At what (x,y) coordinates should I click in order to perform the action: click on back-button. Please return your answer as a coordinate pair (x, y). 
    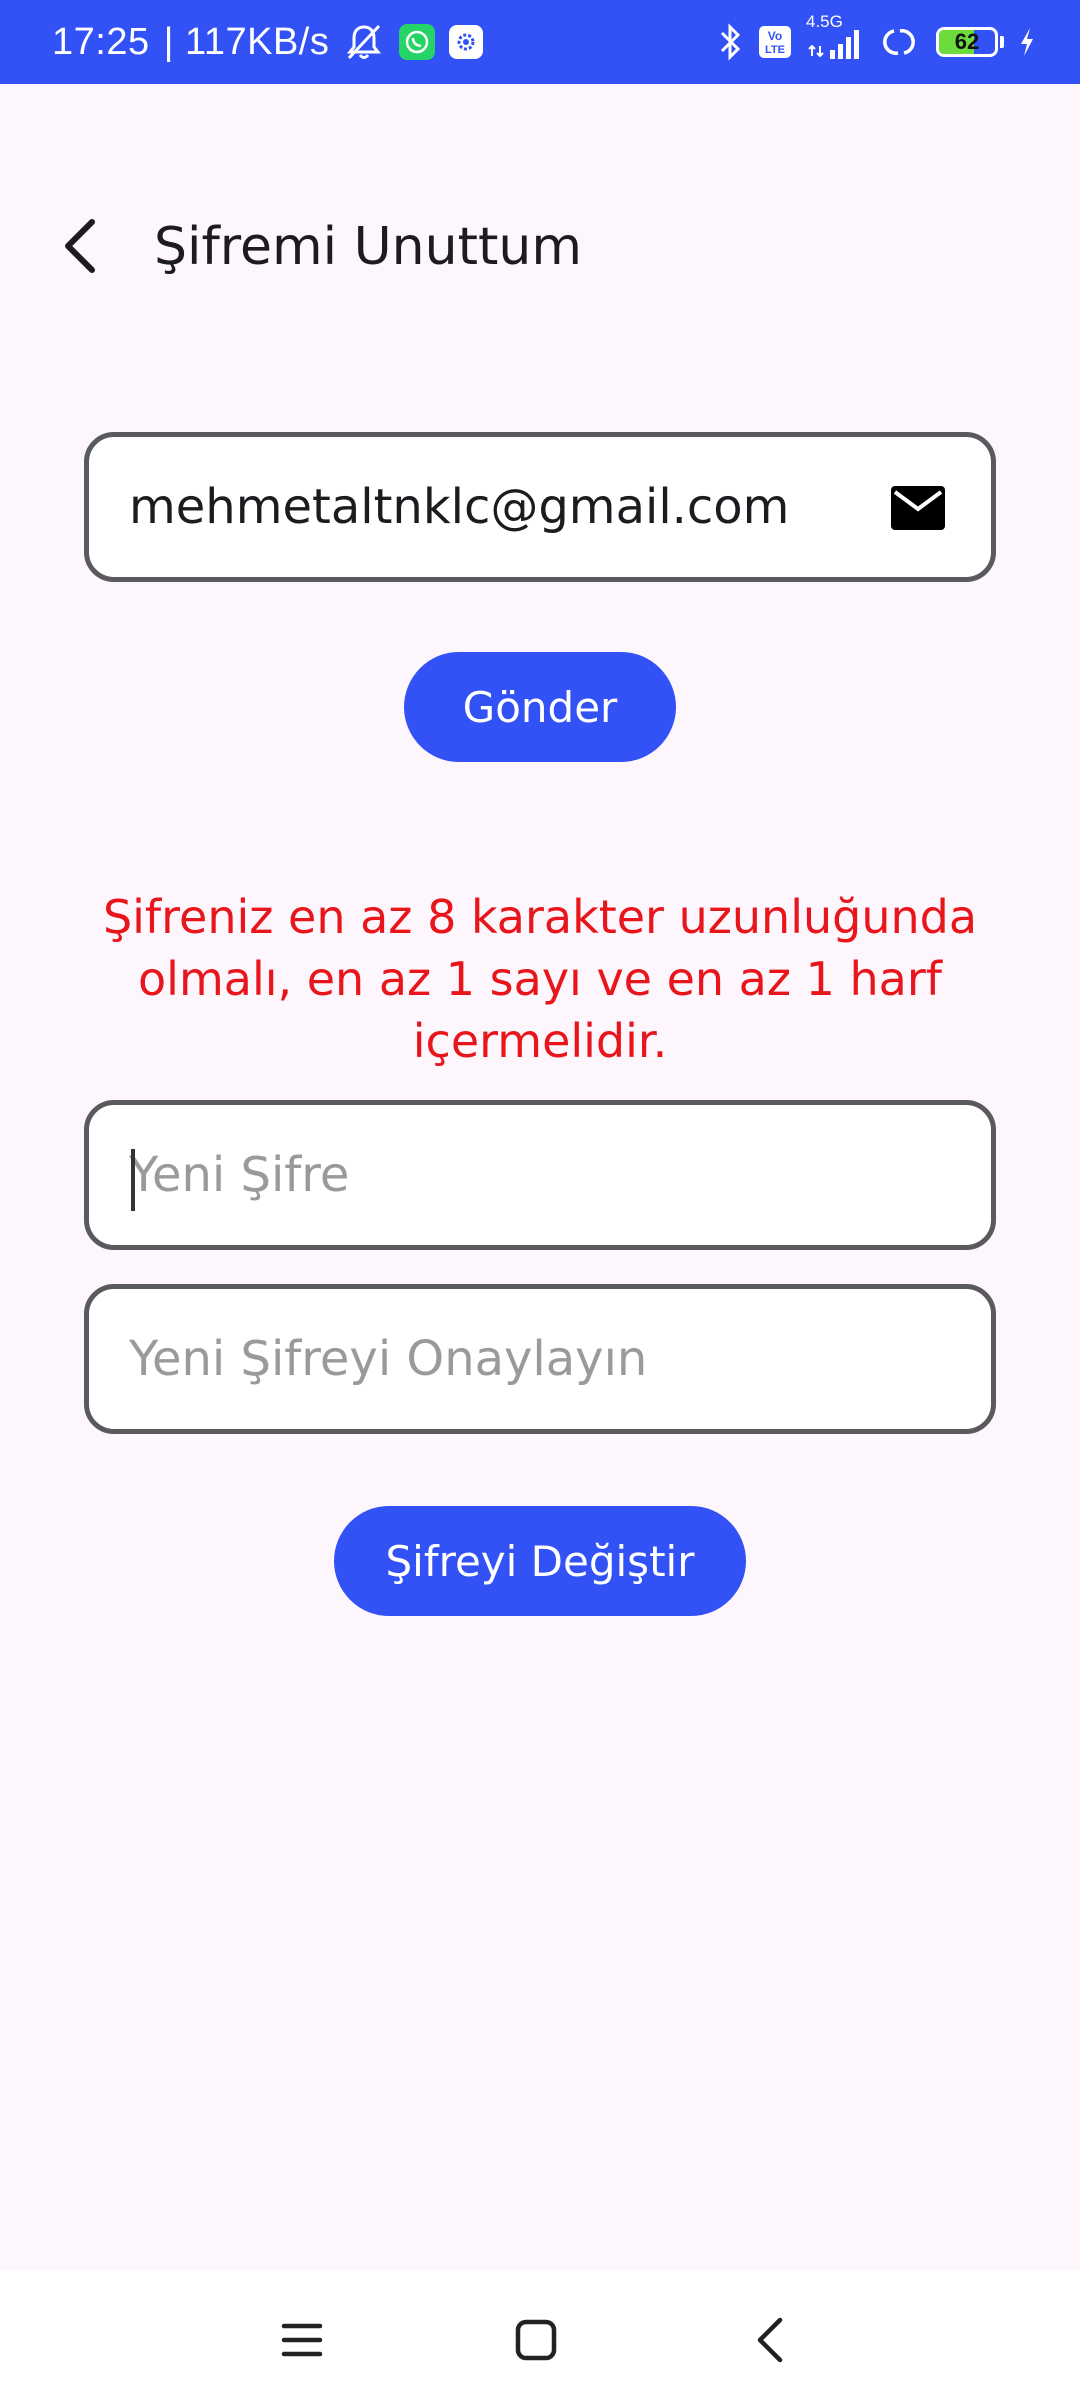
    Looking at the image, I should click on (80, 246).